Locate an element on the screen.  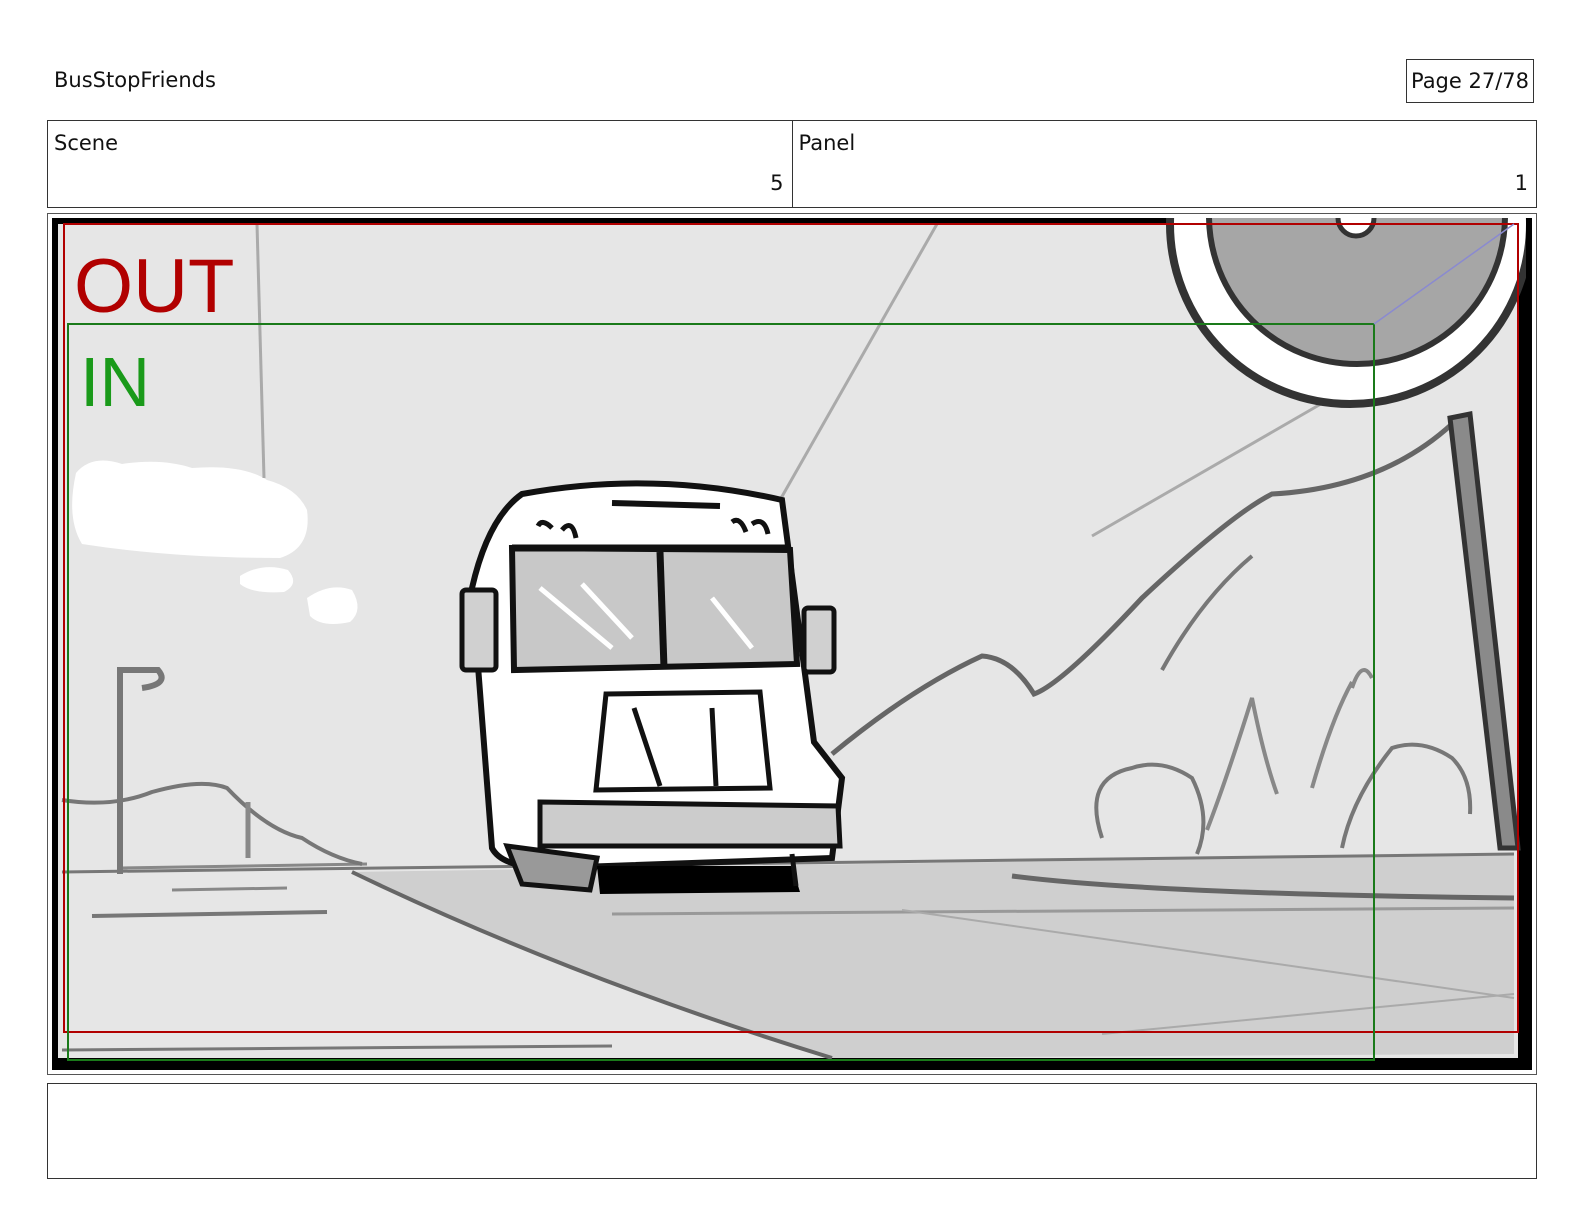
project-title: BusStopFriends is located at coordinates (135, 80).